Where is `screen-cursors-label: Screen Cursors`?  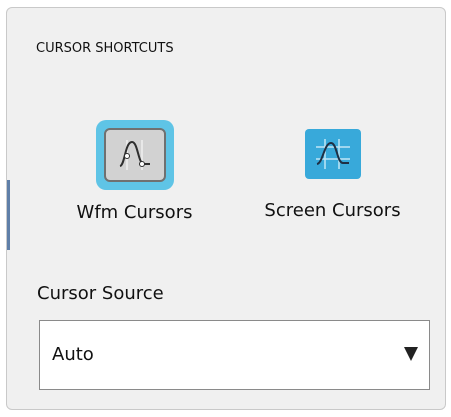 screen-cursors-label: Screen Cursors is located at coordinates (332, 210).